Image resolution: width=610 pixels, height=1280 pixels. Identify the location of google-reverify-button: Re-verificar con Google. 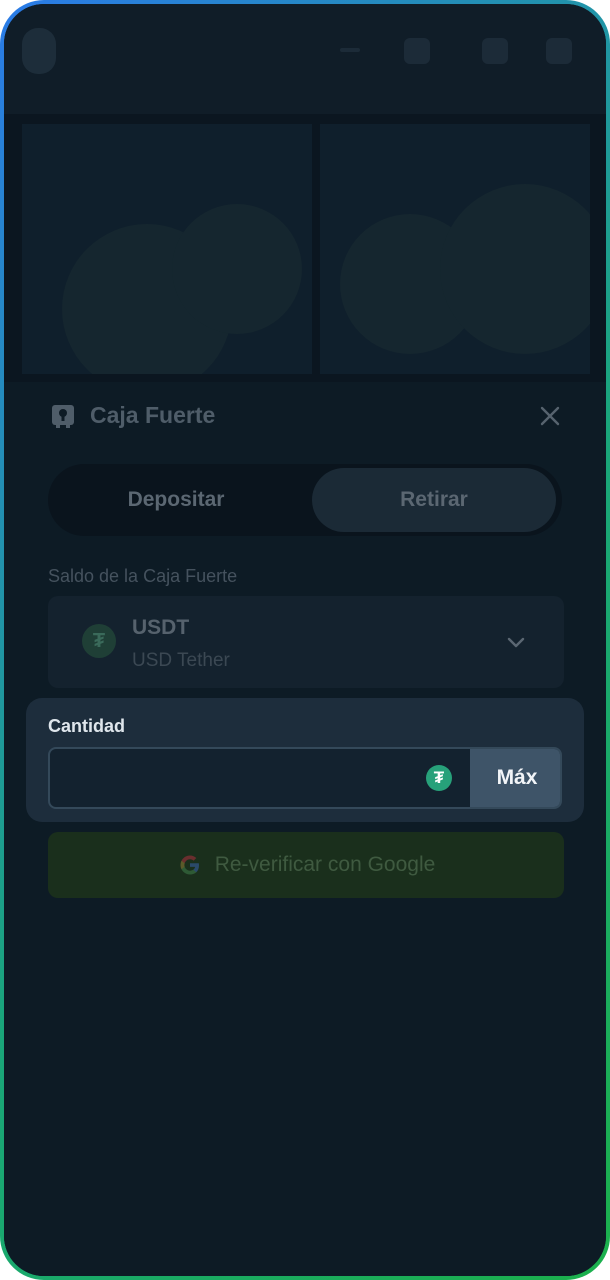
(306, 865).